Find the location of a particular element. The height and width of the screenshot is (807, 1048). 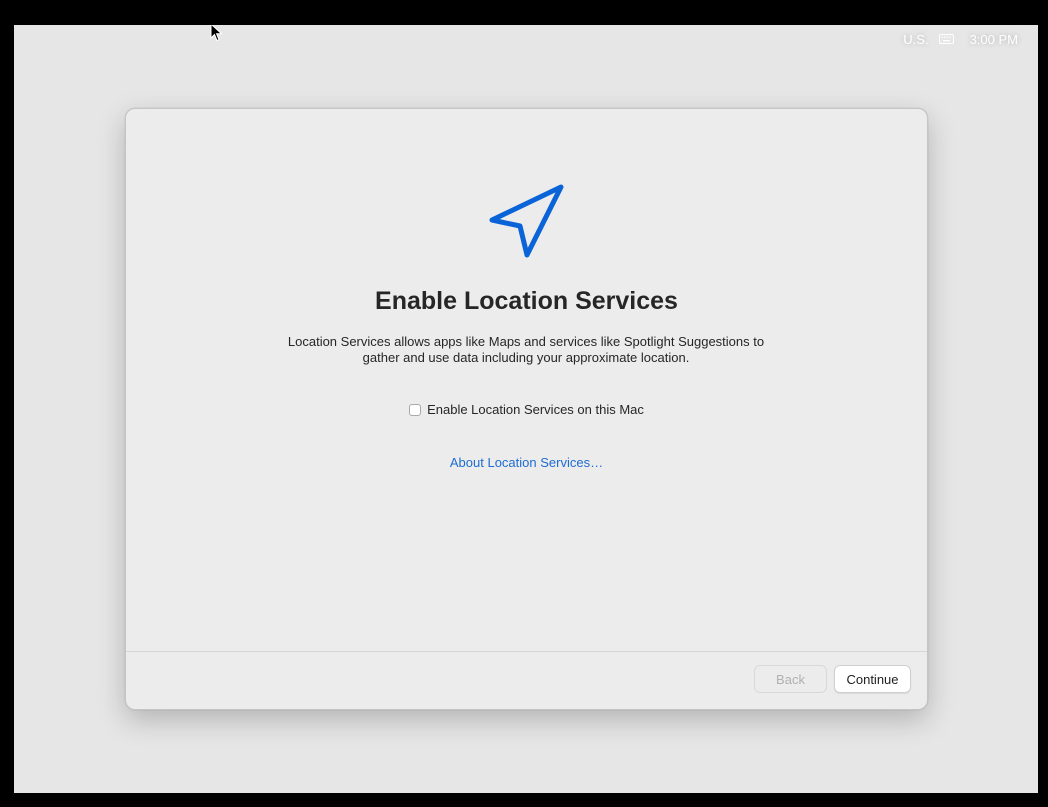

enable-location-checkbox-label: Enable Location Services on this Mac is located at coordinates (535, 409).